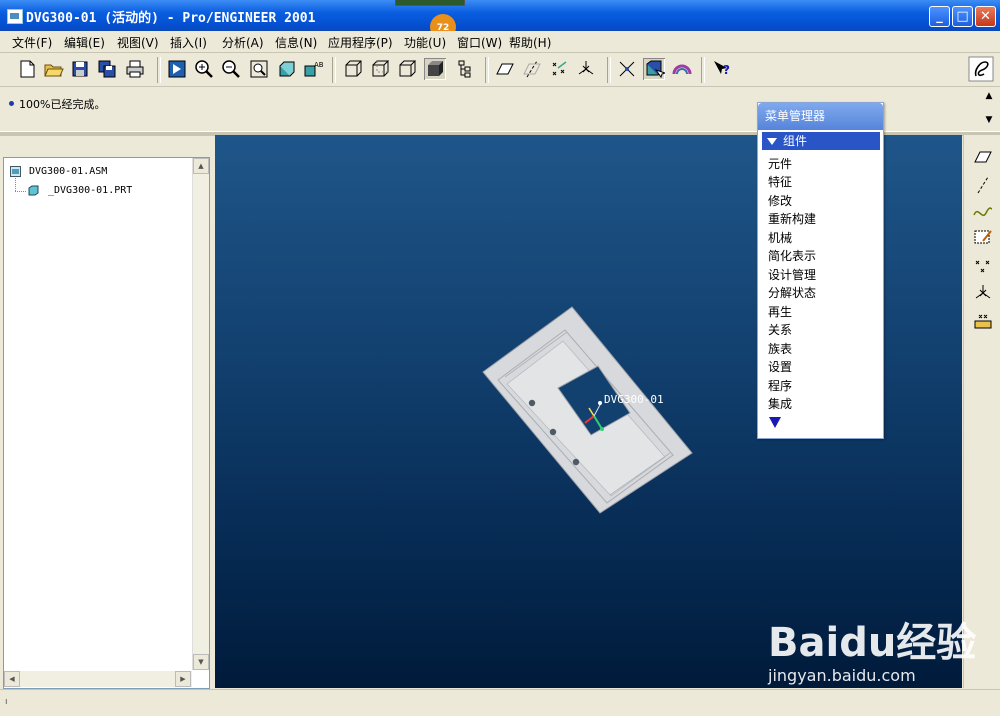  What do you see at coordinates (171, 18) in the screenshot?
I see `window-title: DVG300-01 (活动的) - Pro/ENGINEER 2001` at bounding box center [171, 18].